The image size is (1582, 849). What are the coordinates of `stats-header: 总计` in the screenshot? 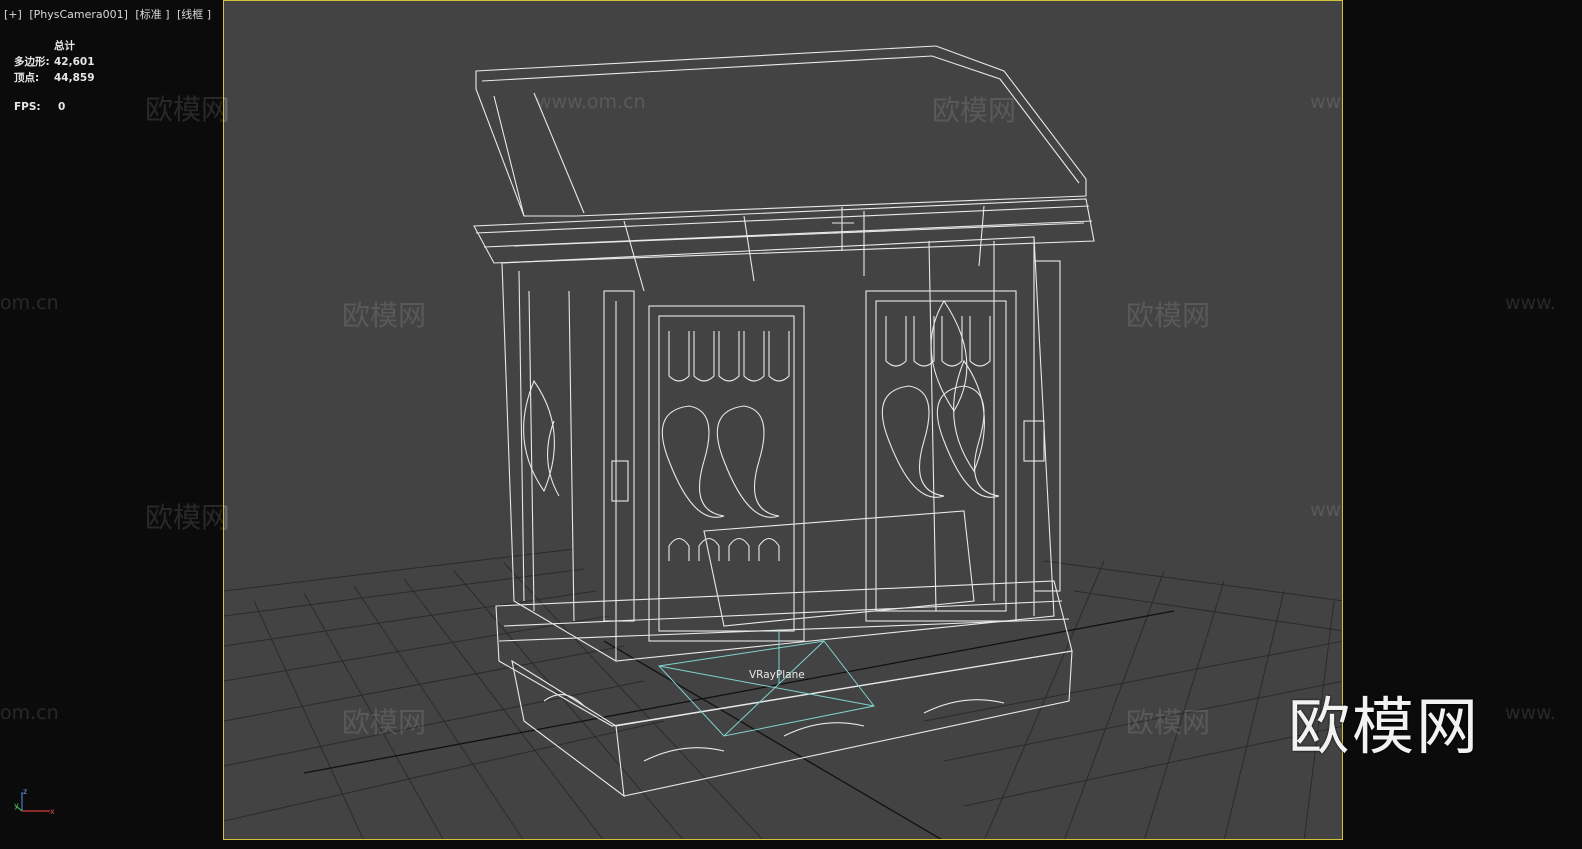 It's located at (64, 46).